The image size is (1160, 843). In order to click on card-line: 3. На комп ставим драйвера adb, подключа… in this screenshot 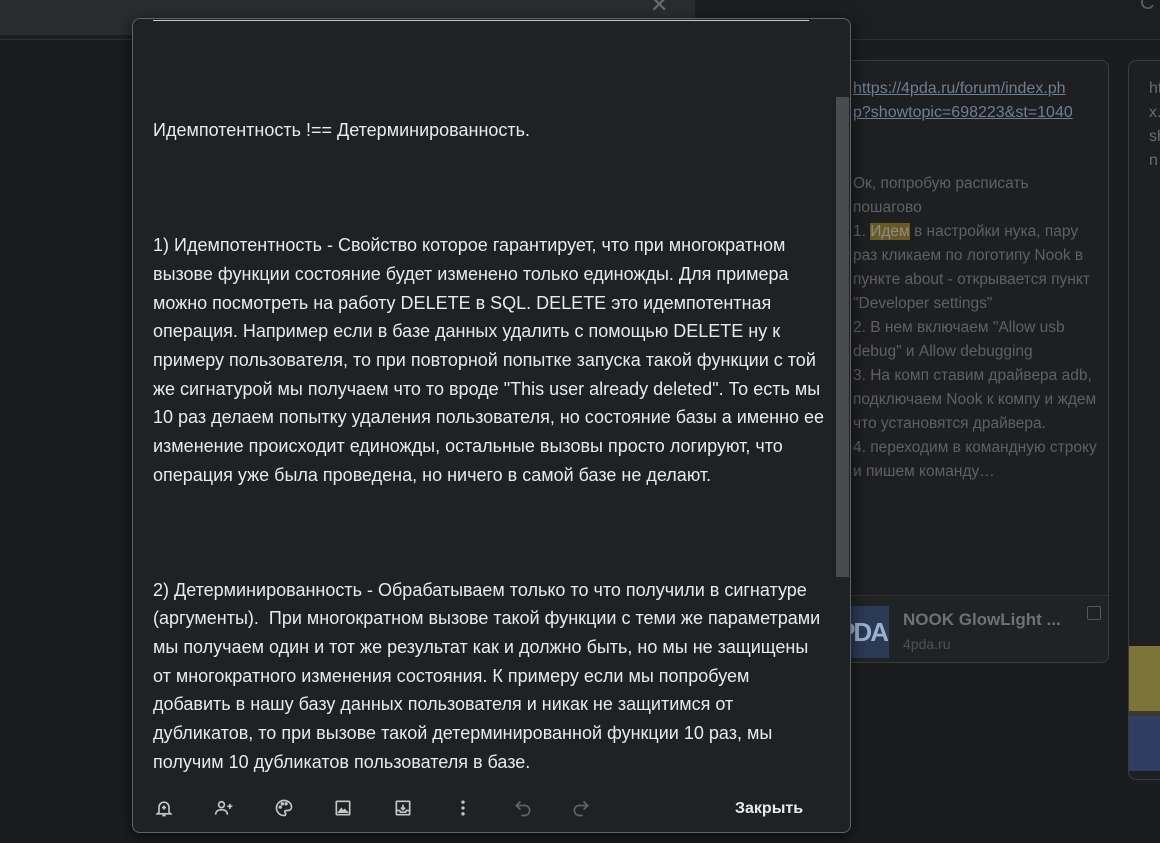, I will do `click(975, 399)`.